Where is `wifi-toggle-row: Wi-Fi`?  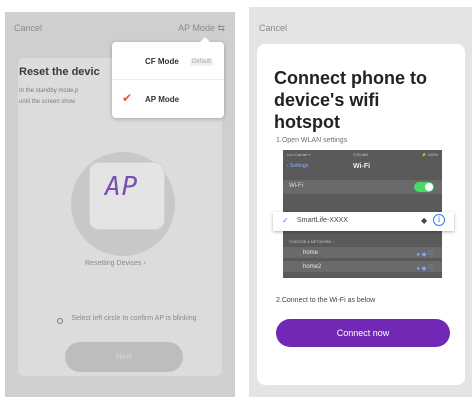
wifi-toggle-row: Wi-Fi is located at coordinates (362, 187).